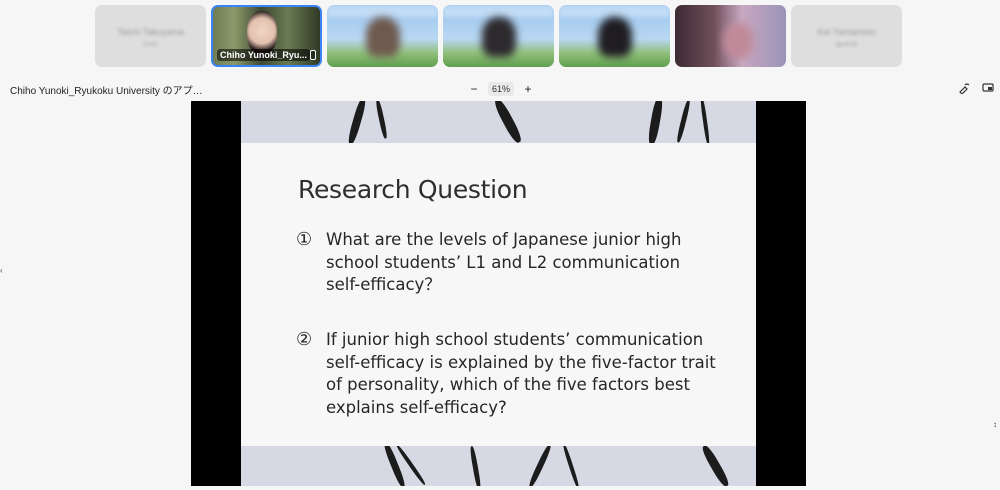 The image size is (1000, 490). I want to click on annotate-icon, so click(964, 88).